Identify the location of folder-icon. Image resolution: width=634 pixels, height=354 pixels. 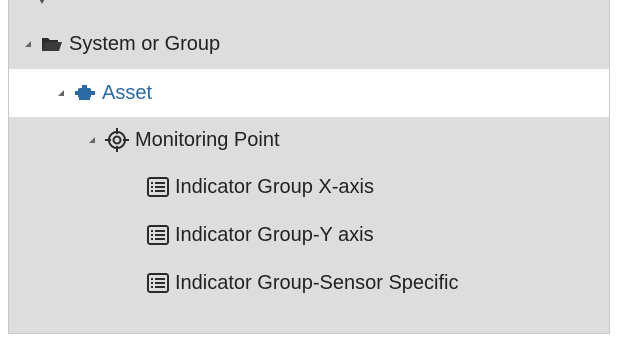
(52, 44).